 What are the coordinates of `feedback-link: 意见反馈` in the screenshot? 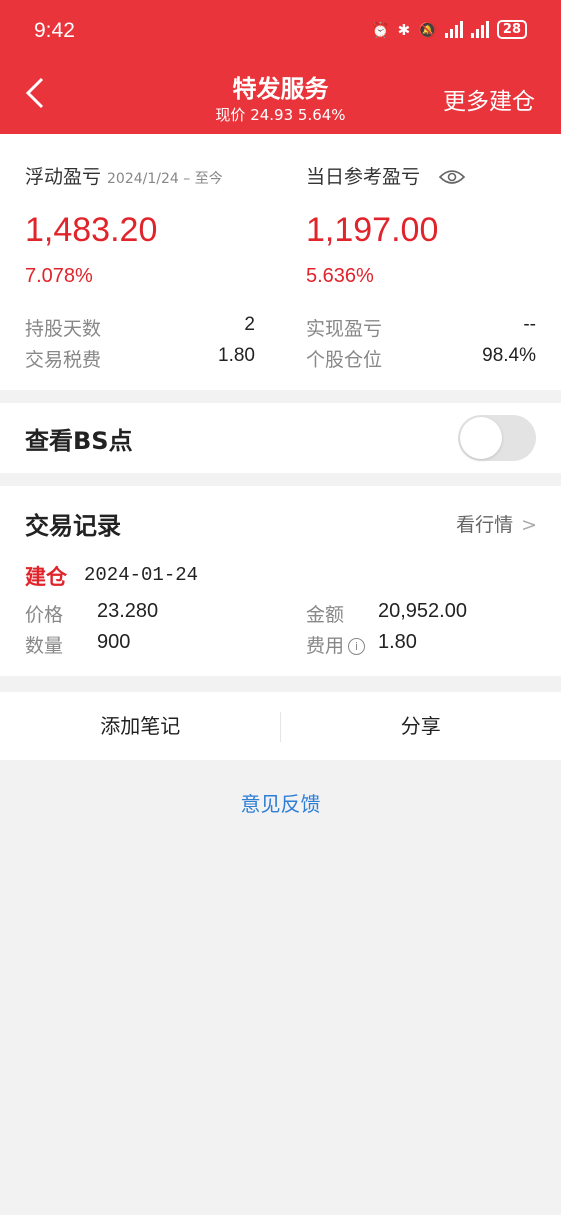 It's located at (280, 802).